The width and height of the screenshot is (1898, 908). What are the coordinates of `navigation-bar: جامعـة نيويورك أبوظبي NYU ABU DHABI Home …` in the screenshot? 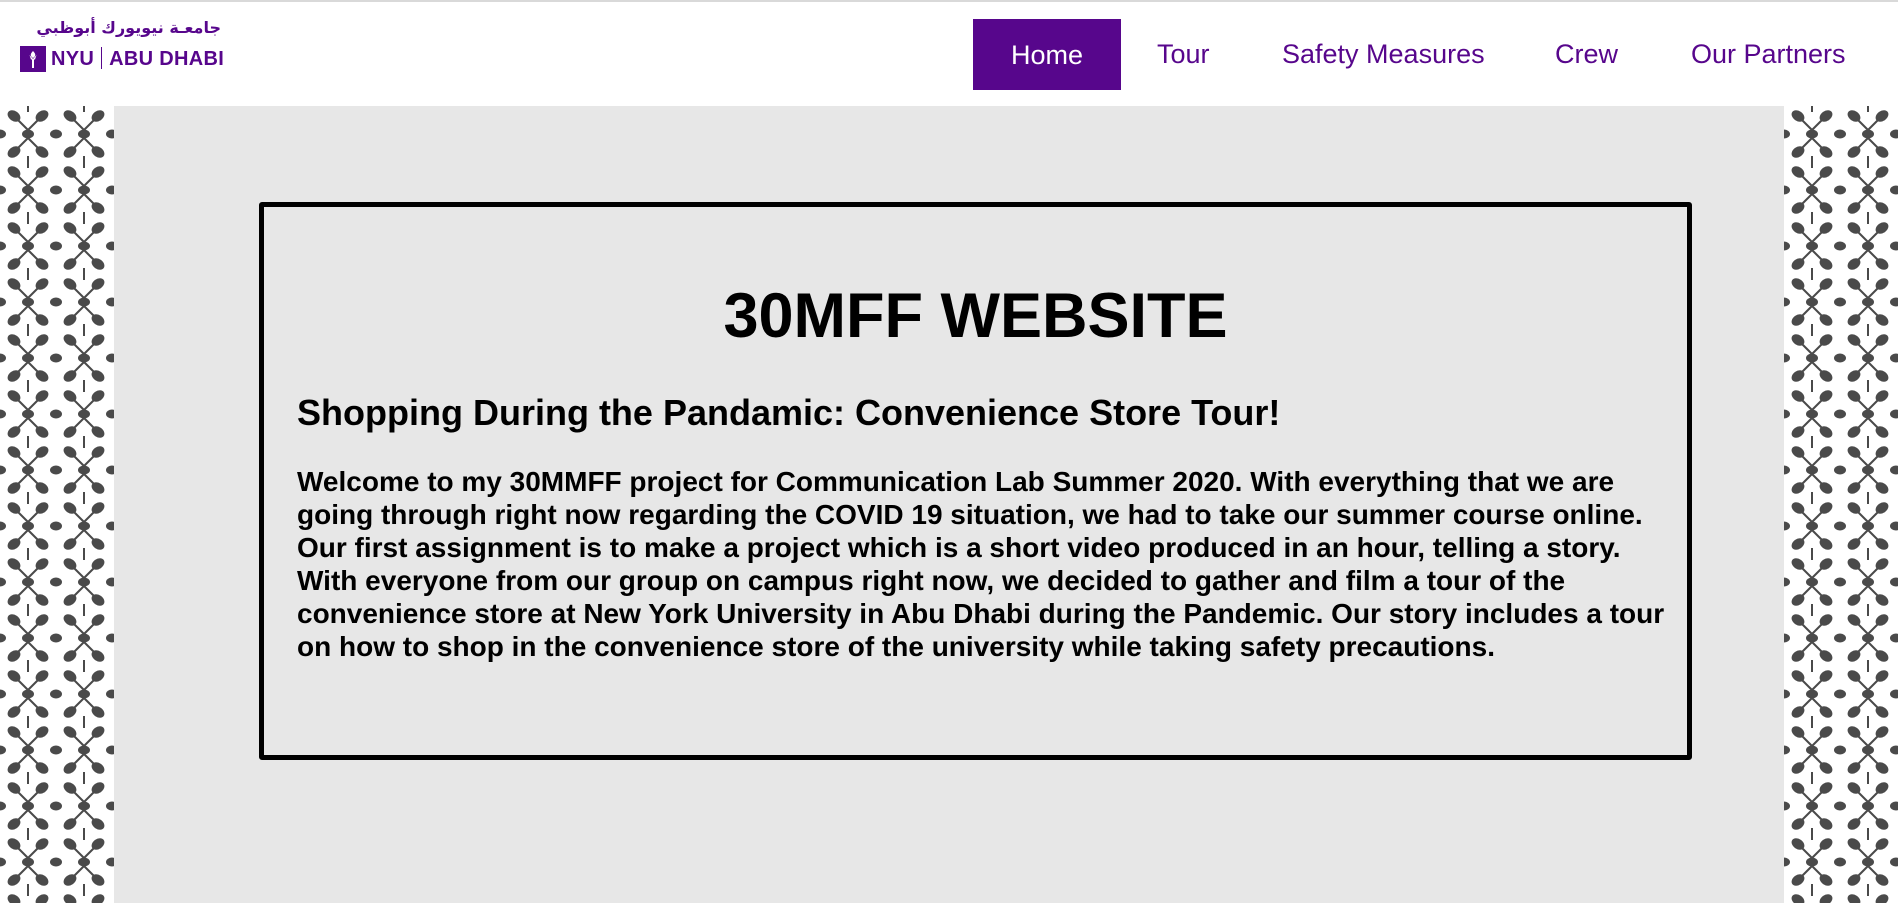 It's located at (949, 54).